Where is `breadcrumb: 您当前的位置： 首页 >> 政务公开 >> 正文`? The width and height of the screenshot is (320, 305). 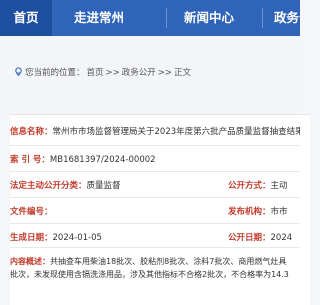 breadcrumb: 您当前的位置： 首页 >> 政务公开 >> 正文 is located at coordinates (103, 72).